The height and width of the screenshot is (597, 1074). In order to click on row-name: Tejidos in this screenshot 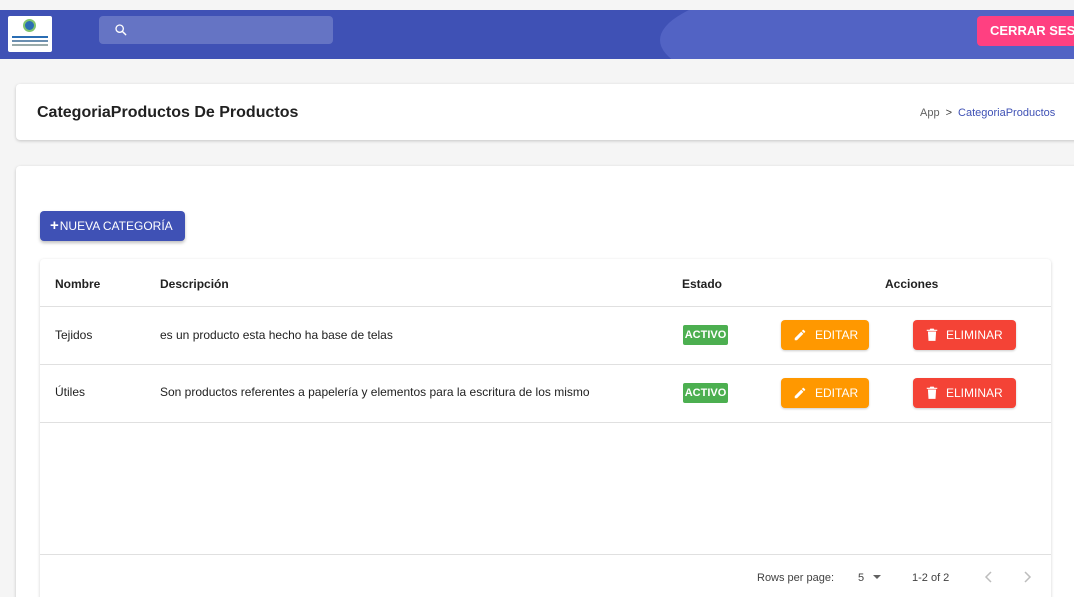, I will do `click(74, 335)`.